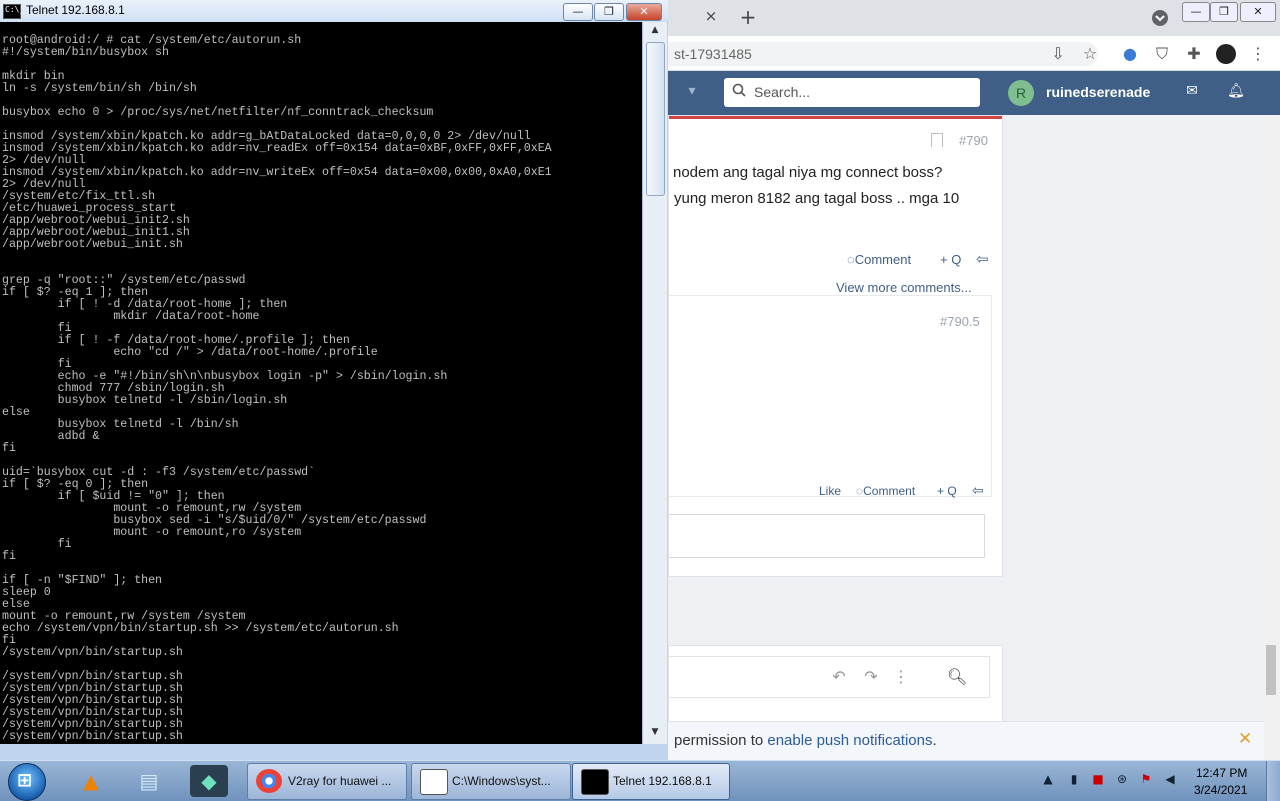 The width and height of the screenshot is (1280, 801). I want to click on reply-comment-button: ◌Comment, so click(885, 491).